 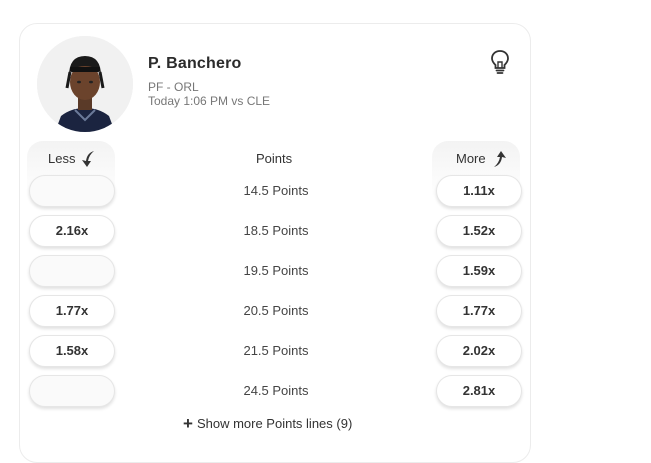 I want to click on player-position-team: PF - ORL, so click(x=173, y=87).